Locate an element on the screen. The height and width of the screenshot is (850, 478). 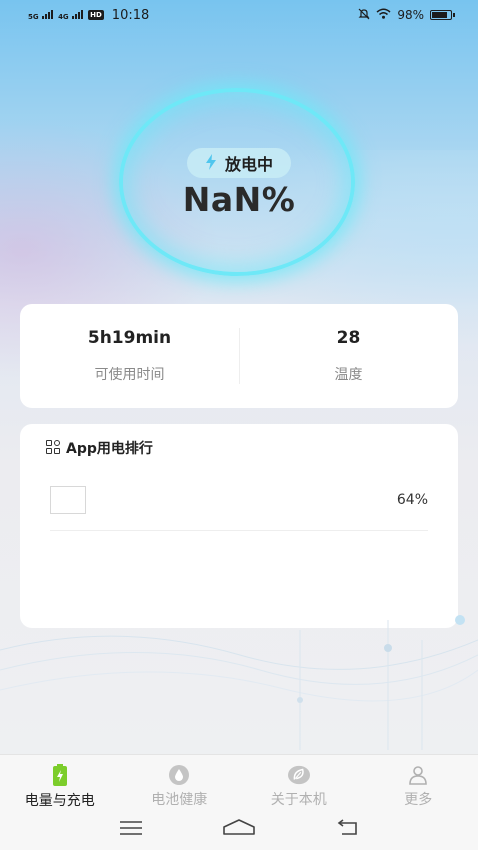
stats-card: 5h19min 可使用时间 28 温度 is located at coordinates (239, 356).